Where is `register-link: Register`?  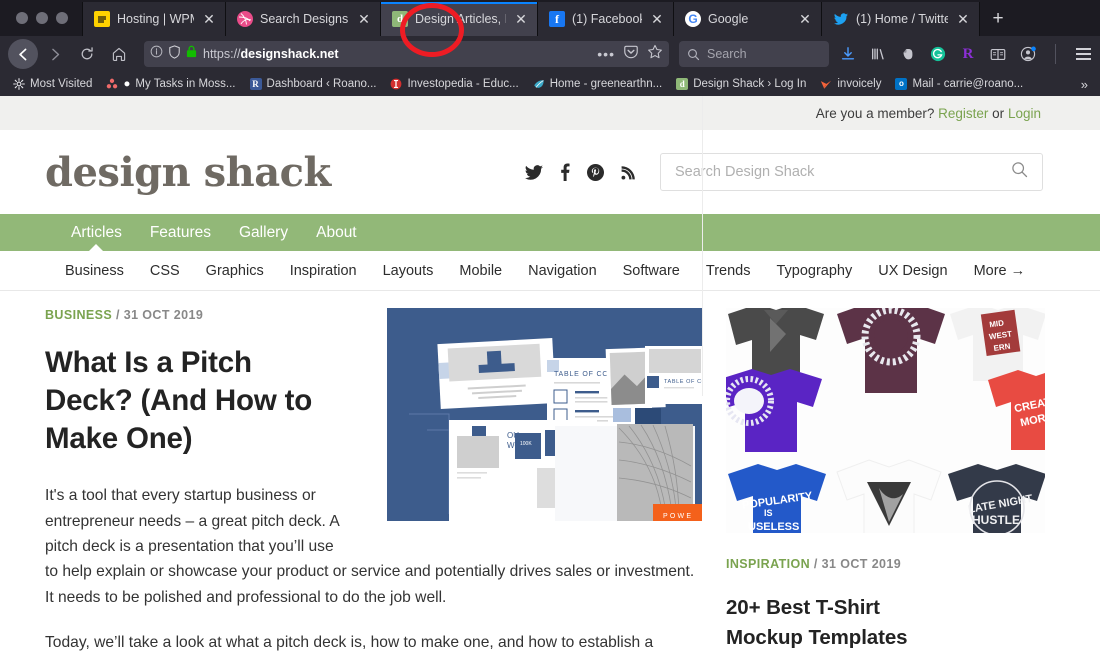
register-link: Register is located at coordinates (963, 113).